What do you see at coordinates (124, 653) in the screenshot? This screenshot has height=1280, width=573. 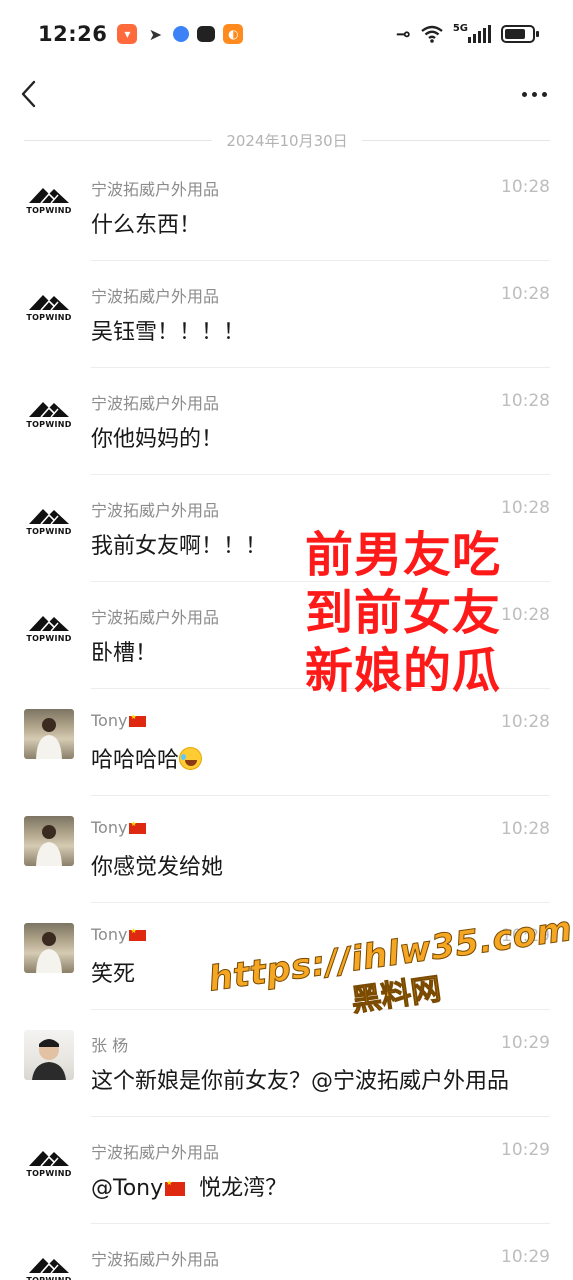 I see `message-text-content: 卧槽！` at bounding box center [124, 653].